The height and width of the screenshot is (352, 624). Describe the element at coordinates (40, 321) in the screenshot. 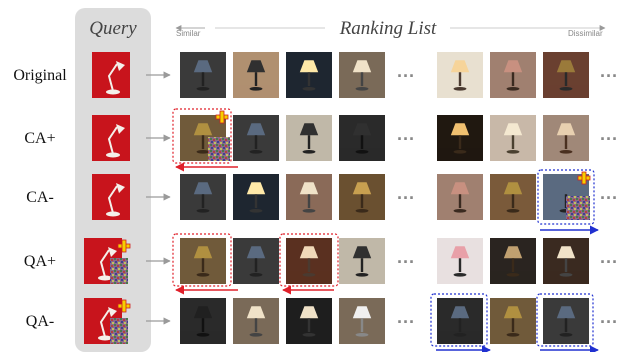

I see `row-label: QA-` at that location.